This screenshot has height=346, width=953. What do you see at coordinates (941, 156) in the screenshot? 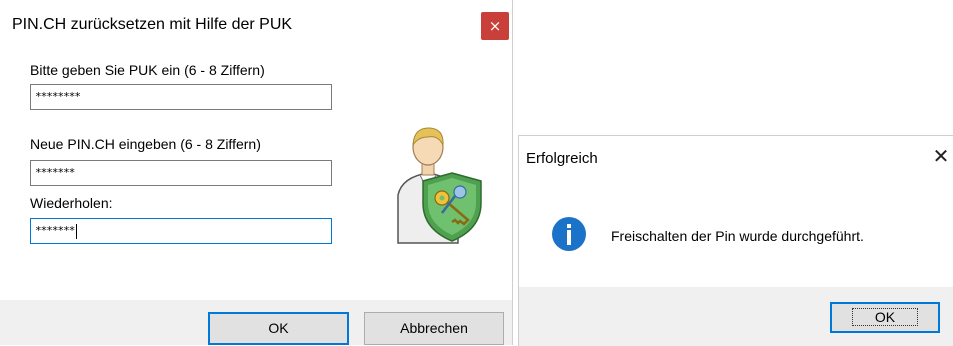
I see `close-icon: ✕` at bounding box center [941, 156].